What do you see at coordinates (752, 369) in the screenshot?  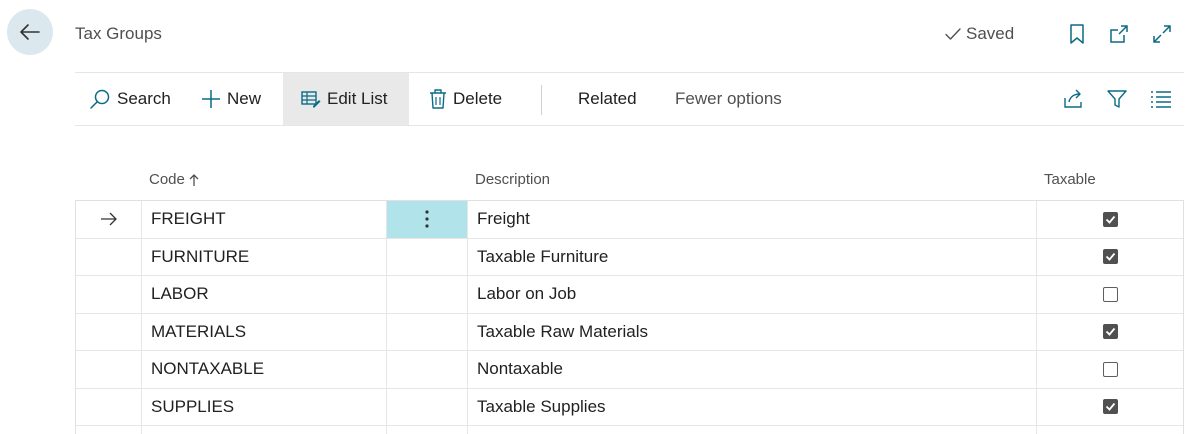 I see `description-cell: Nontaxable` at bounding box center [752, 369].